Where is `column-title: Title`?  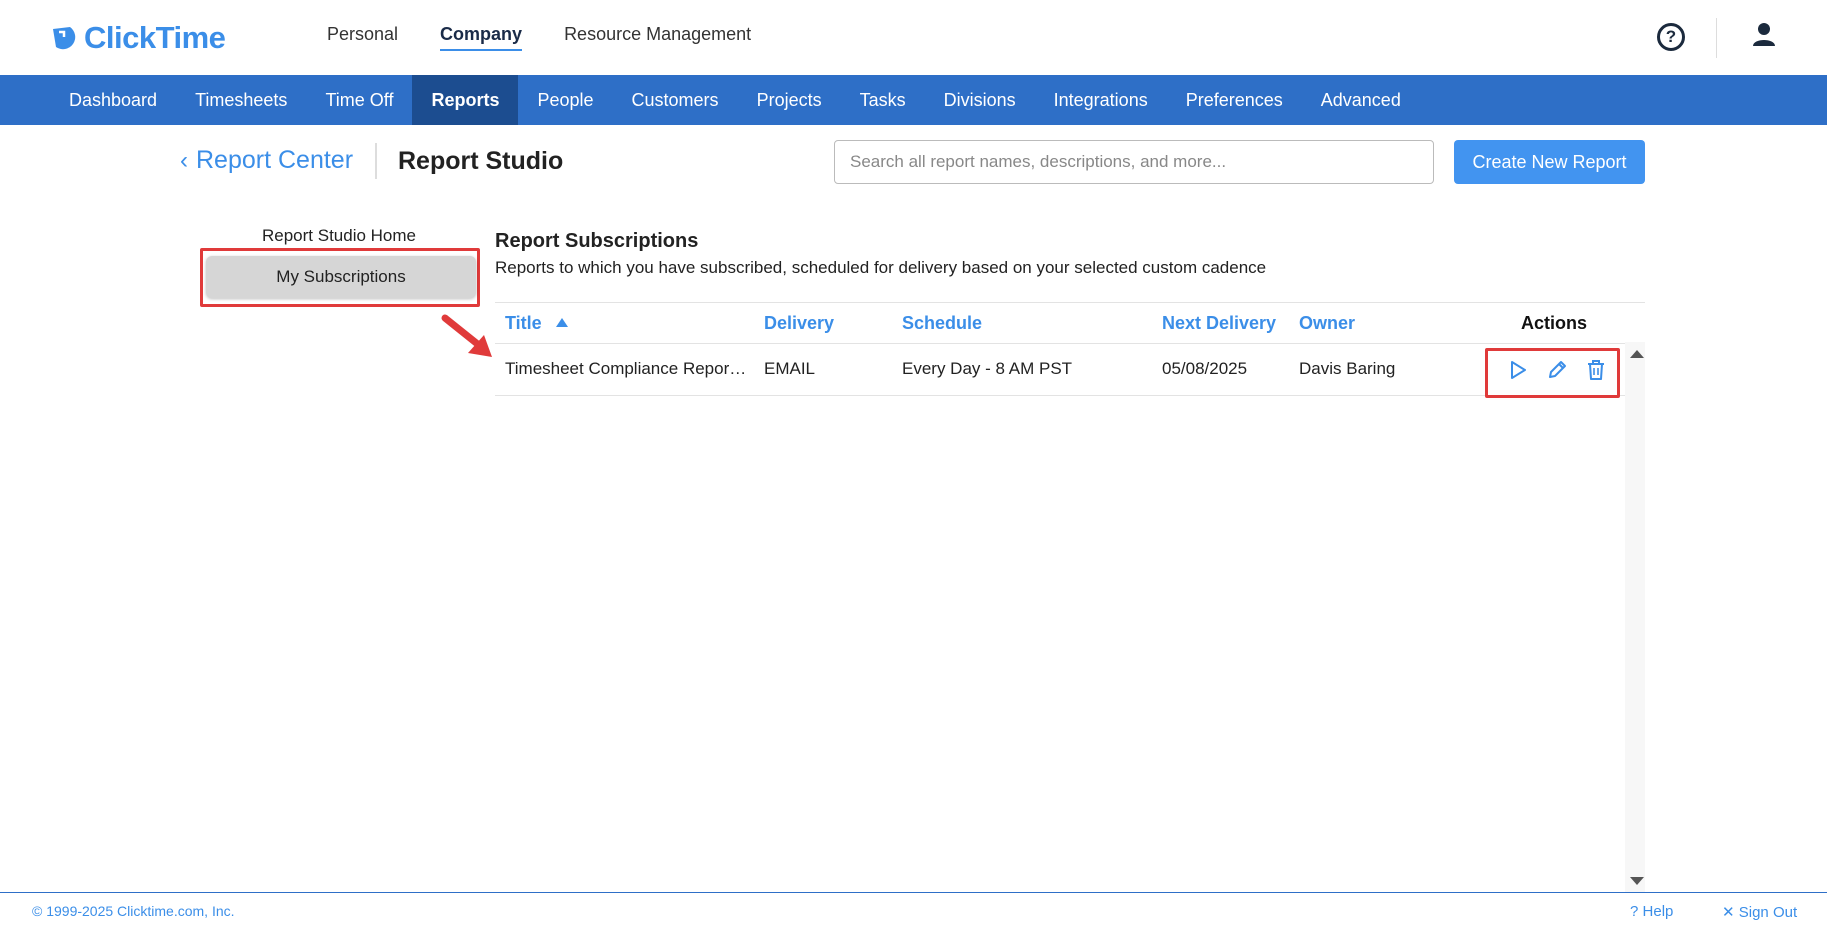
column-title: Title is located at coordinates (536, 323).